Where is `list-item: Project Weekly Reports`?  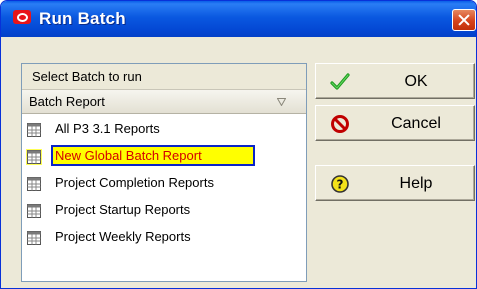 list-item: Project Weekly Reports is located at coordinates (164, 239).